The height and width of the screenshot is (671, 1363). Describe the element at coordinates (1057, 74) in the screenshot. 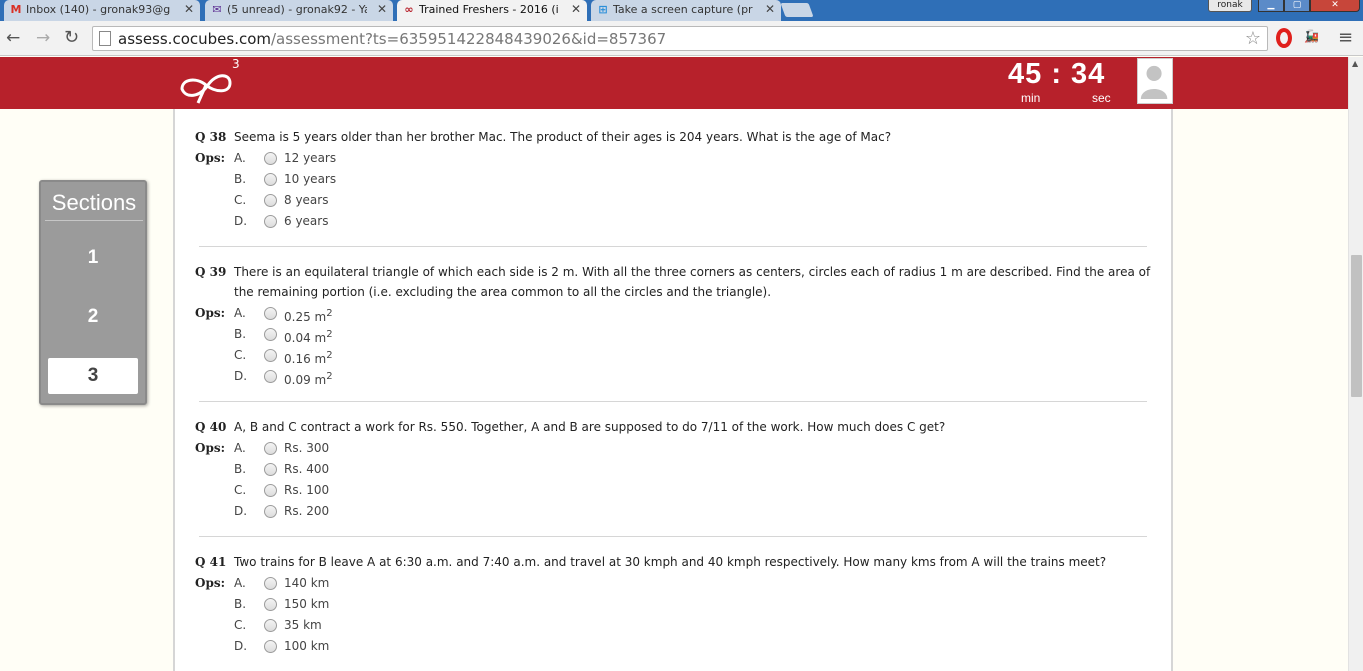

I see `timer-value: 45 : 34` at that location.